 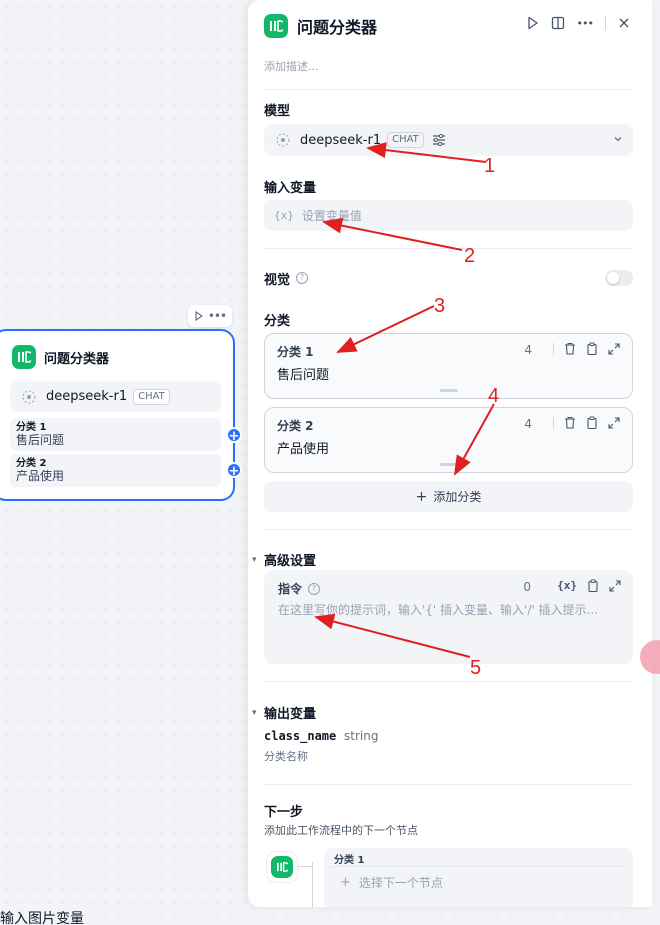 I want to click on node-class-item: 分类 2 产品使用, so click(x=115, y=470).